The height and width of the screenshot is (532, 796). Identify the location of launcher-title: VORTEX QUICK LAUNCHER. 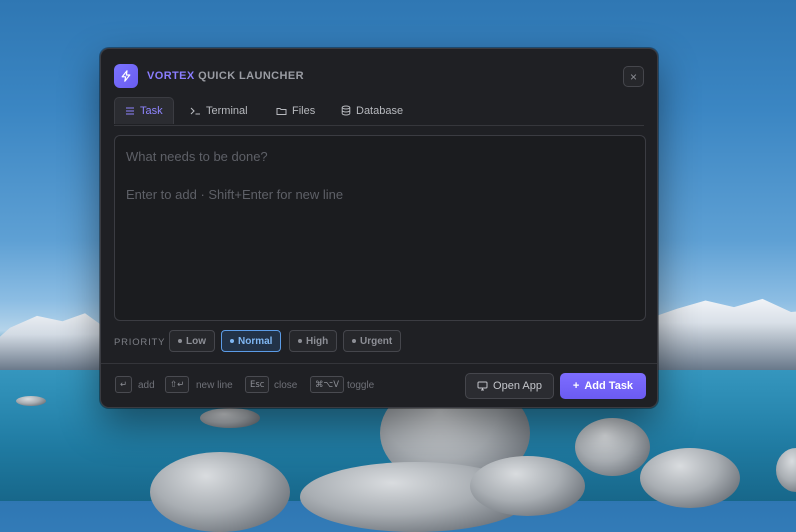
(225, 76).